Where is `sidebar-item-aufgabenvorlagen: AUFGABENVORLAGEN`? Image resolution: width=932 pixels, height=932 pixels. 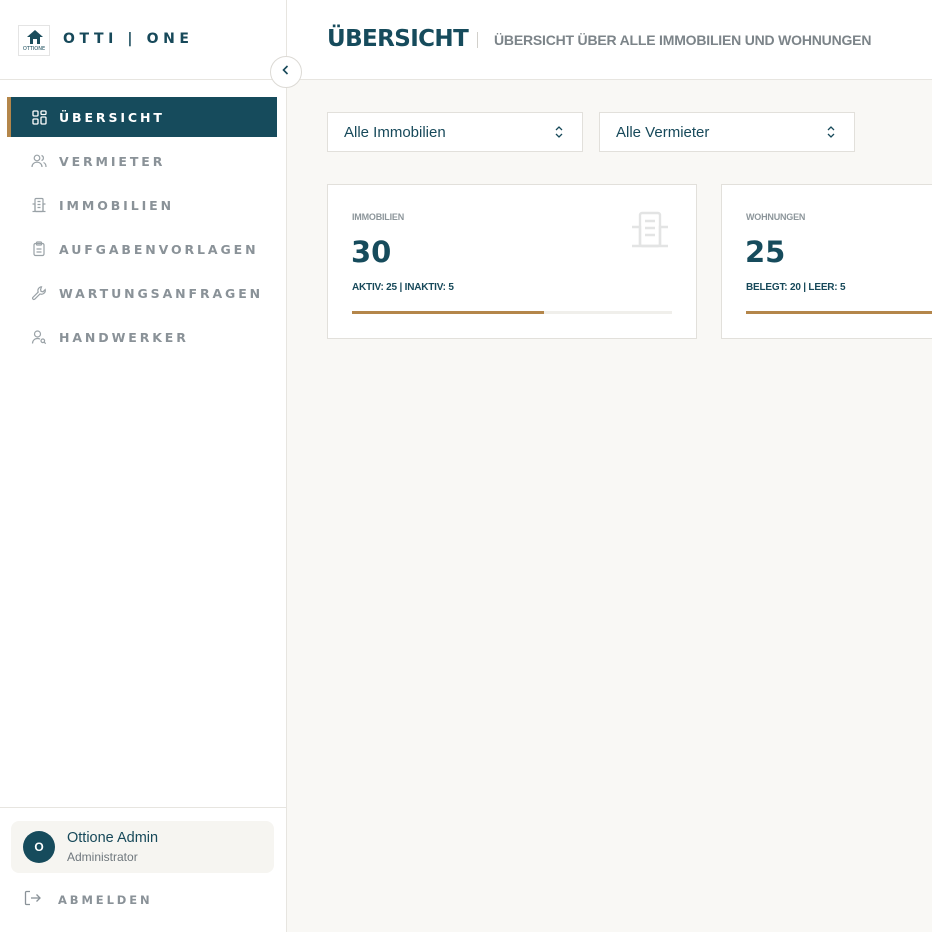 sidebar-item-aufgabenvorlagen: AUFGABENVORLAGEN is located at coordinates (143, 249).